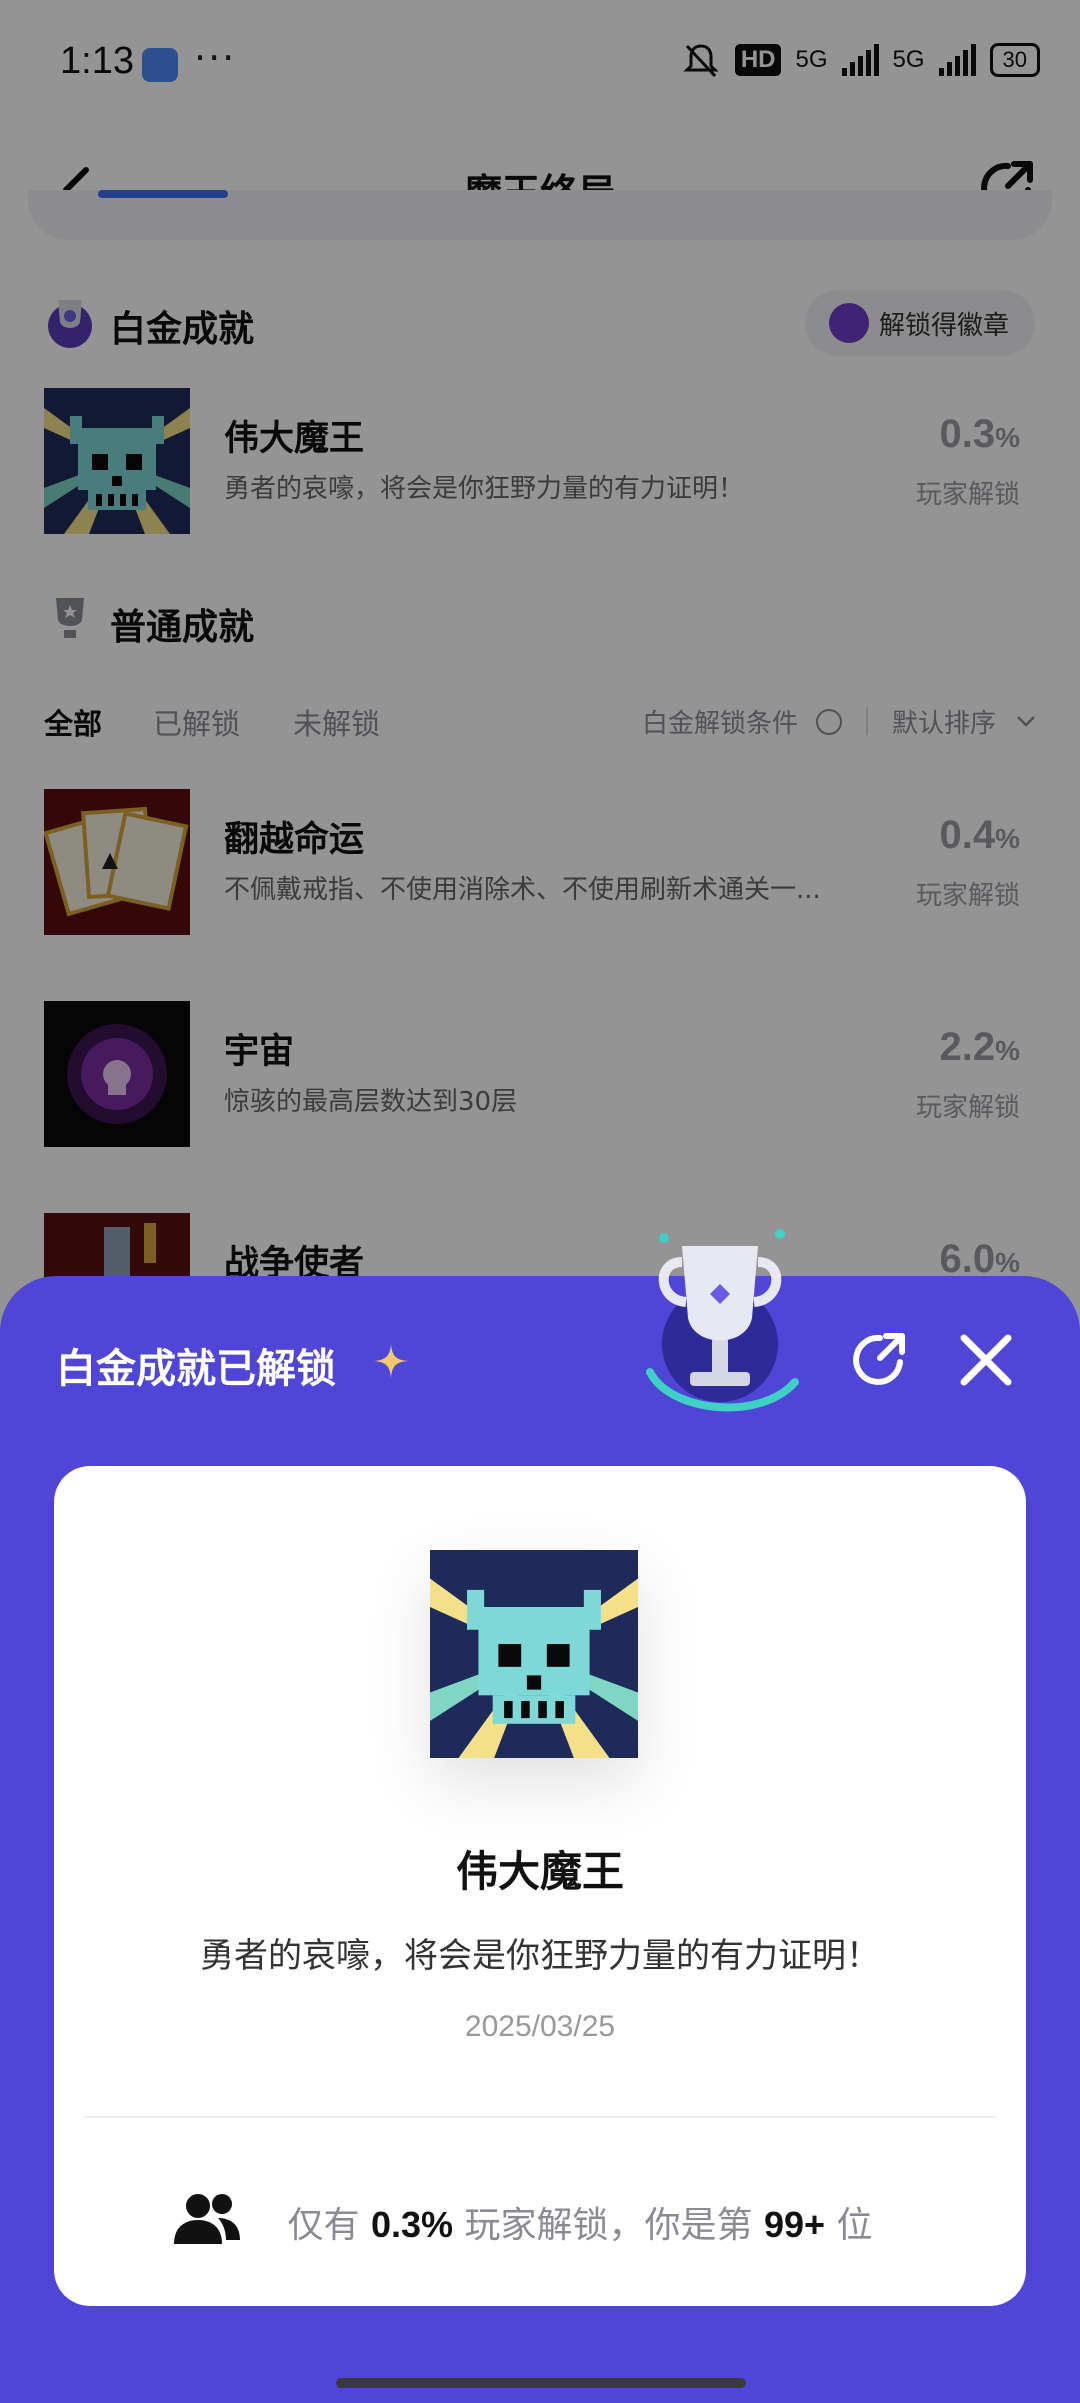  I want to click on big-achievement-image, so click(534, 1654).